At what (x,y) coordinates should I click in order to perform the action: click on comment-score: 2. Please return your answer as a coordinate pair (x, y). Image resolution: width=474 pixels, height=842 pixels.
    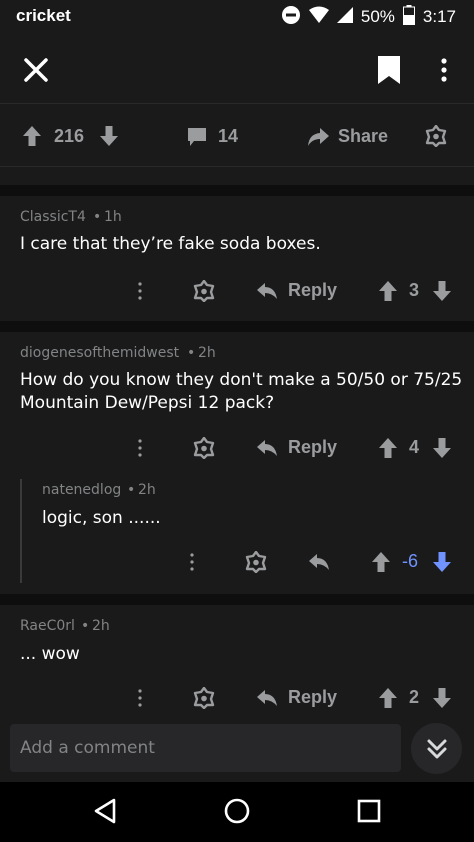
    Looking at the image, I should click on (414, 697).